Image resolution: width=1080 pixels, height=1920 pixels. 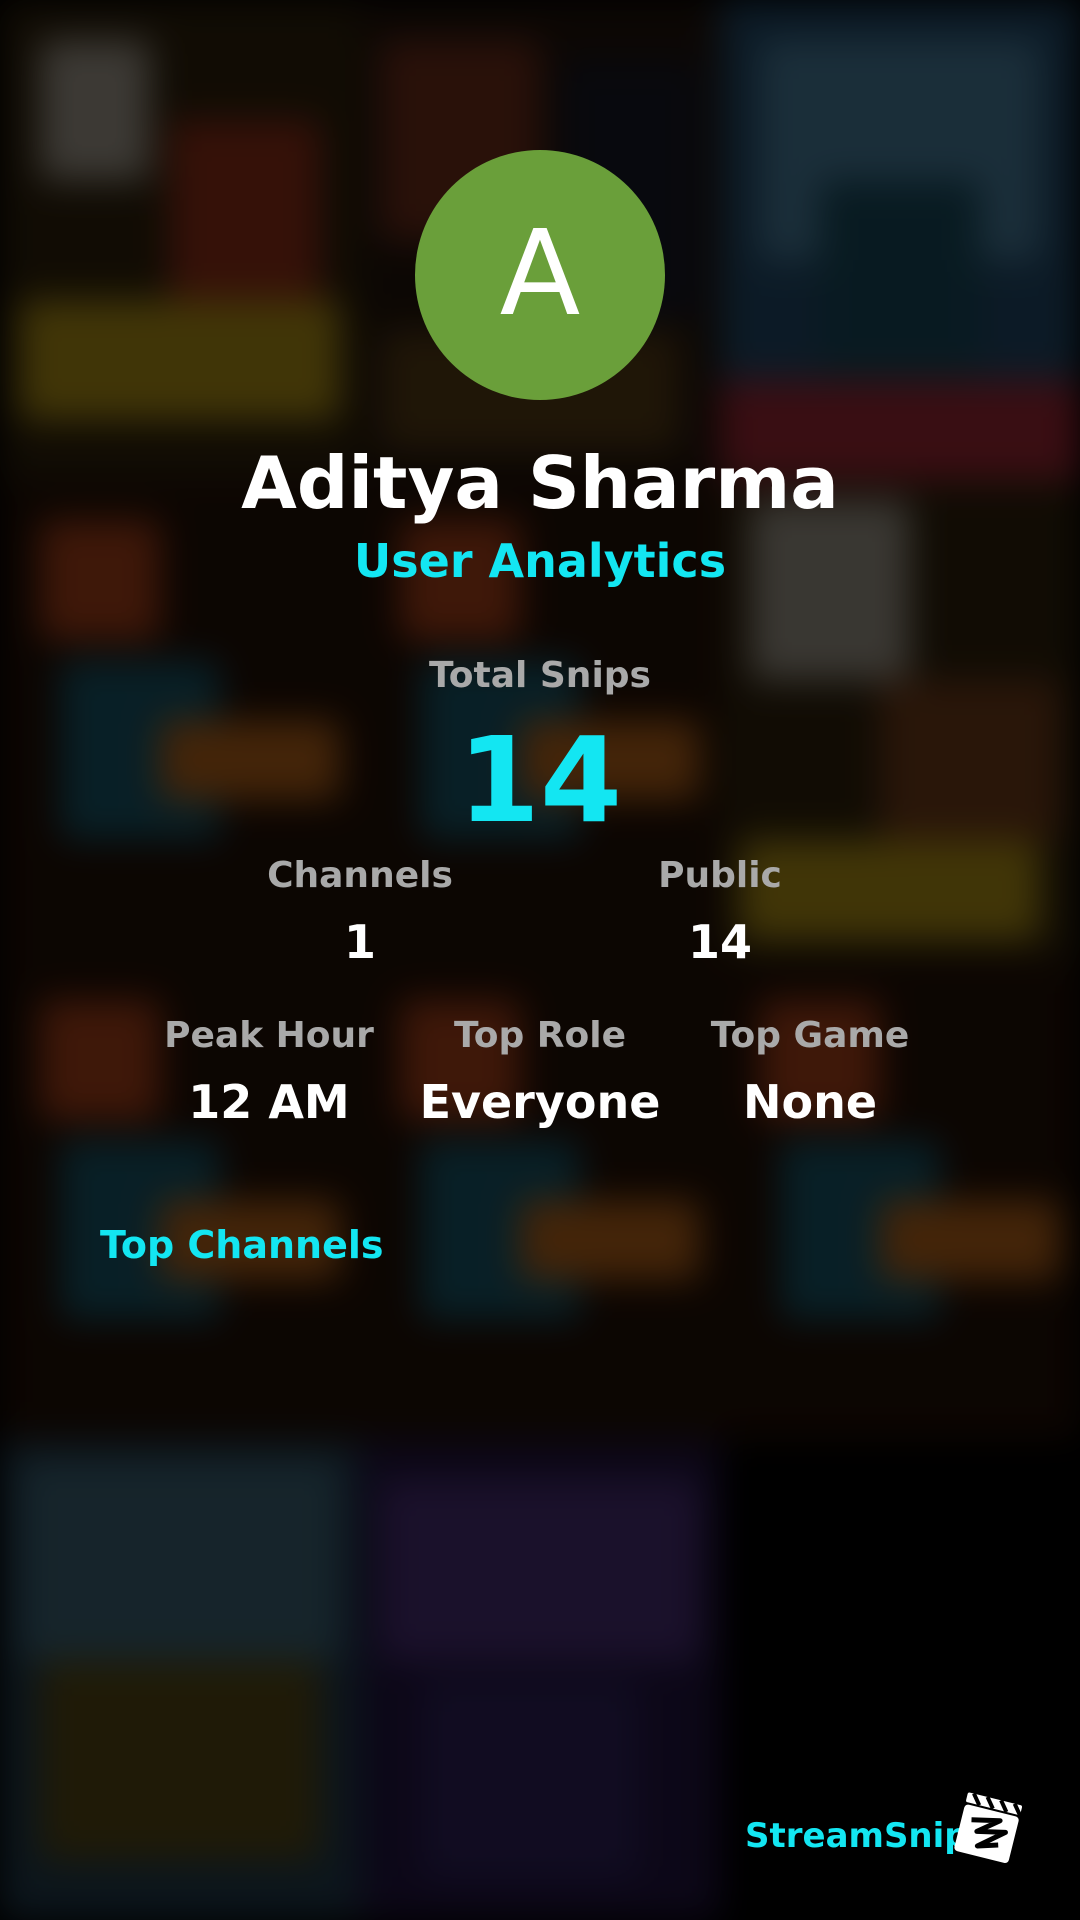 What do you see at coordinates (269, 1102) in the screenshot?
I see `peak-hour-value: 12 AM` at bounding box center [269, 1102].